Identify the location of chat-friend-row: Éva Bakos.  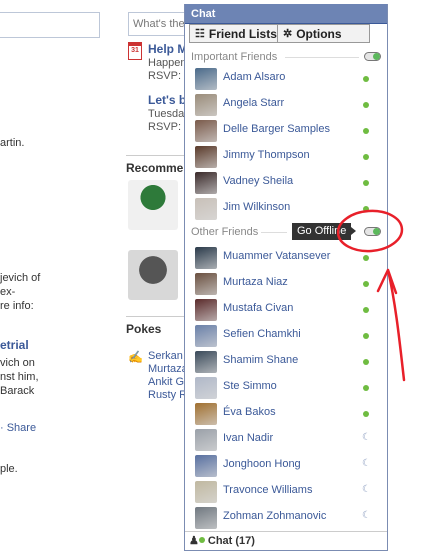
(286, 413).